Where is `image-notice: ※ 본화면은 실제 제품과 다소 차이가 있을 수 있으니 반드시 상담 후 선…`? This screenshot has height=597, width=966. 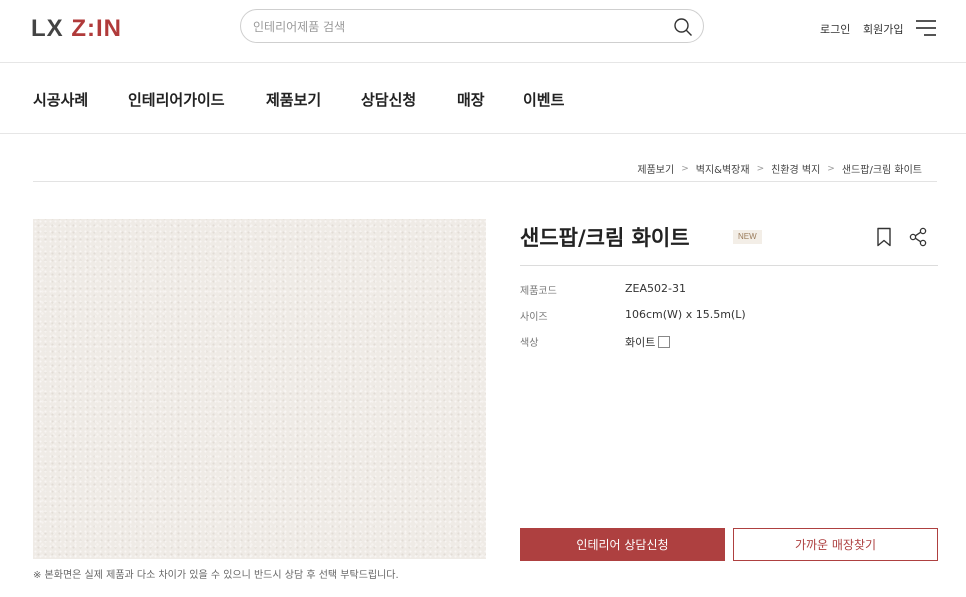
image-notice: ※ 본화면은 실제 제품과 다소 차이가 있을 수 있으니 반드시 상담 후 선… is located at coordinates (216, 575).